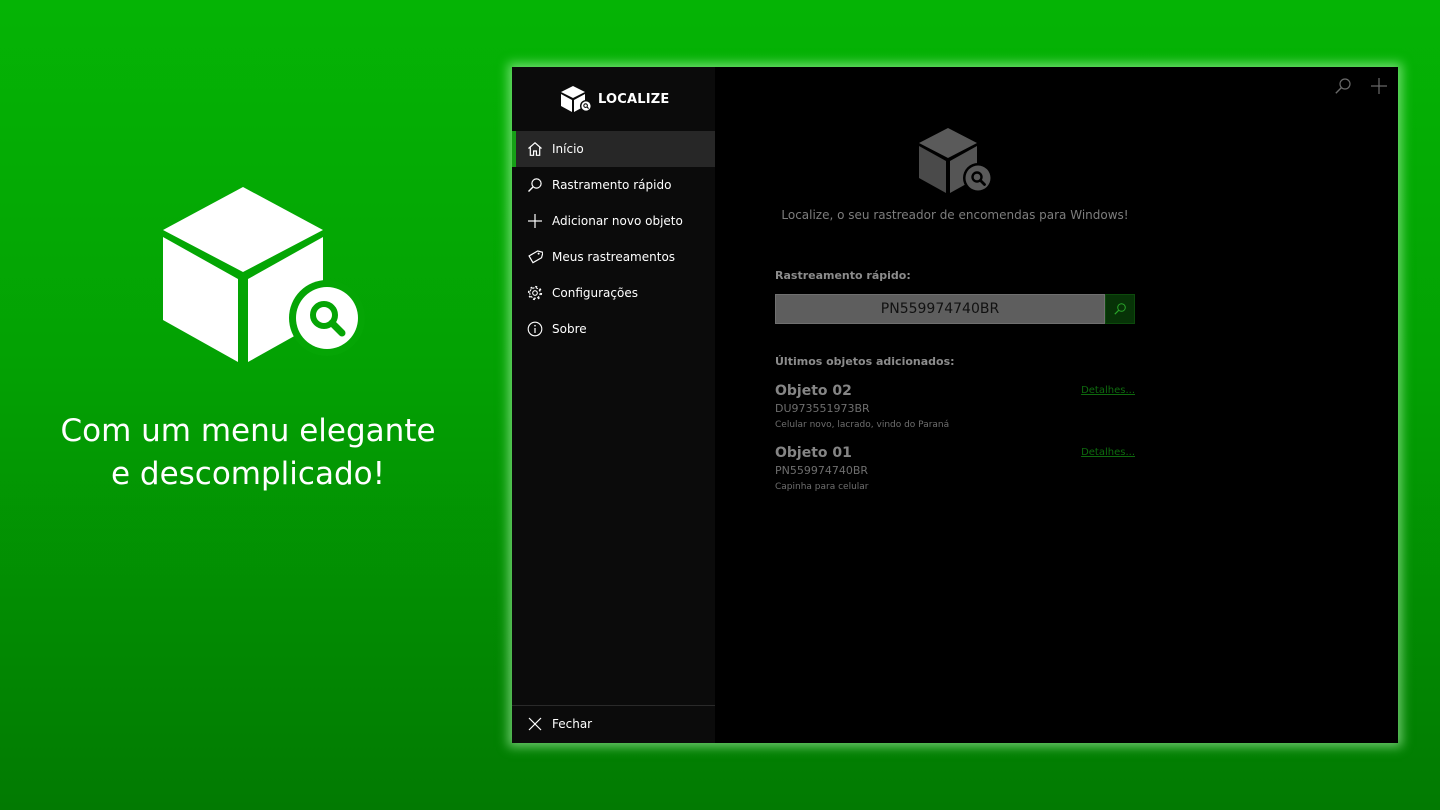 Image resolution: width=1440 pixels, height=810 pixels. What do you see at coordinates (535, 149) in the screenshot?
I see `home-icon` at bounding box center [535, 149].